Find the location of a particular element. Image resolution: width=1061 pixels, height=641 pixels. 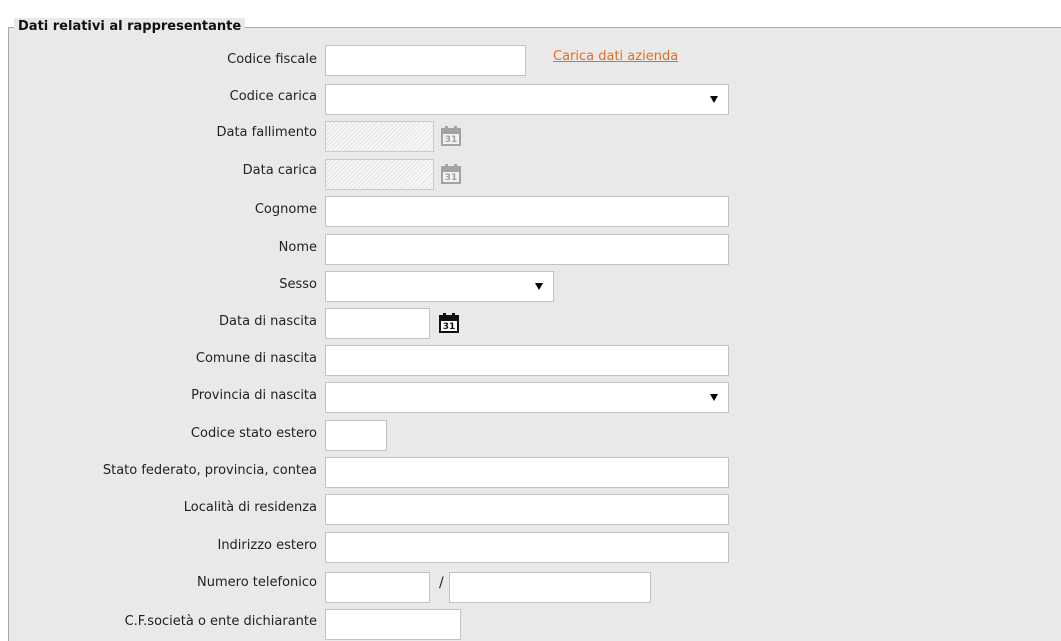

label-codice-fiscale: Codice fiscale is located at coordinates (272, 59).